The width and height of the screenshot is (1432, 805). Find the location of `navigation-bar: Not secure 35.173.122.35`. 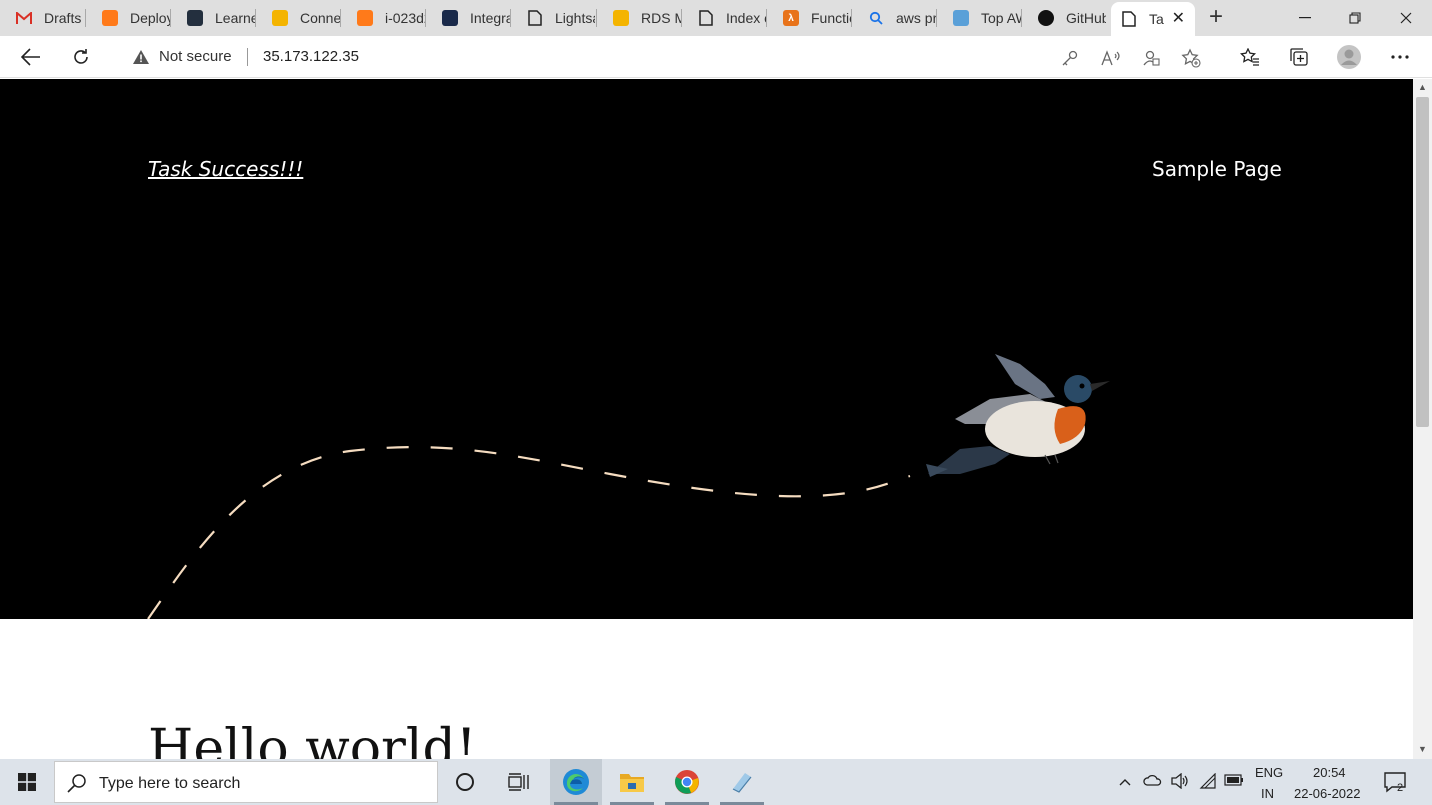

navigation-bar: Not secure 35.173.122.35 is located at coordinates (716, 57).